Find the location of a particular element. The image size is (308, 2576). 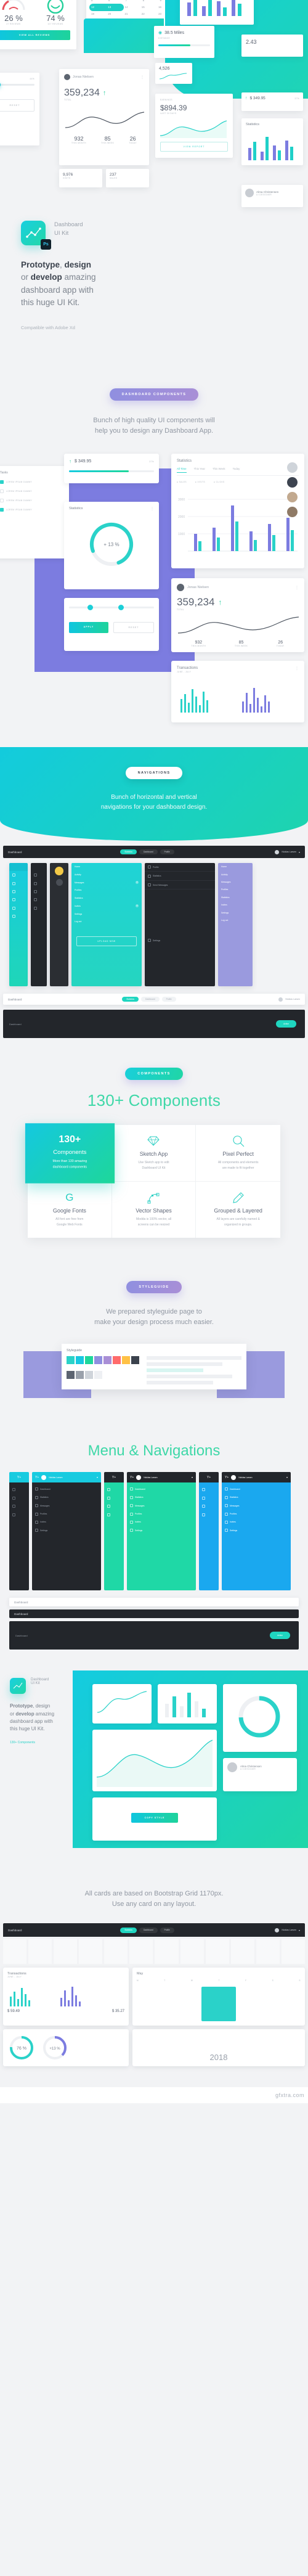

slider-card: 44% RESET is located at coordinates (19, 109).